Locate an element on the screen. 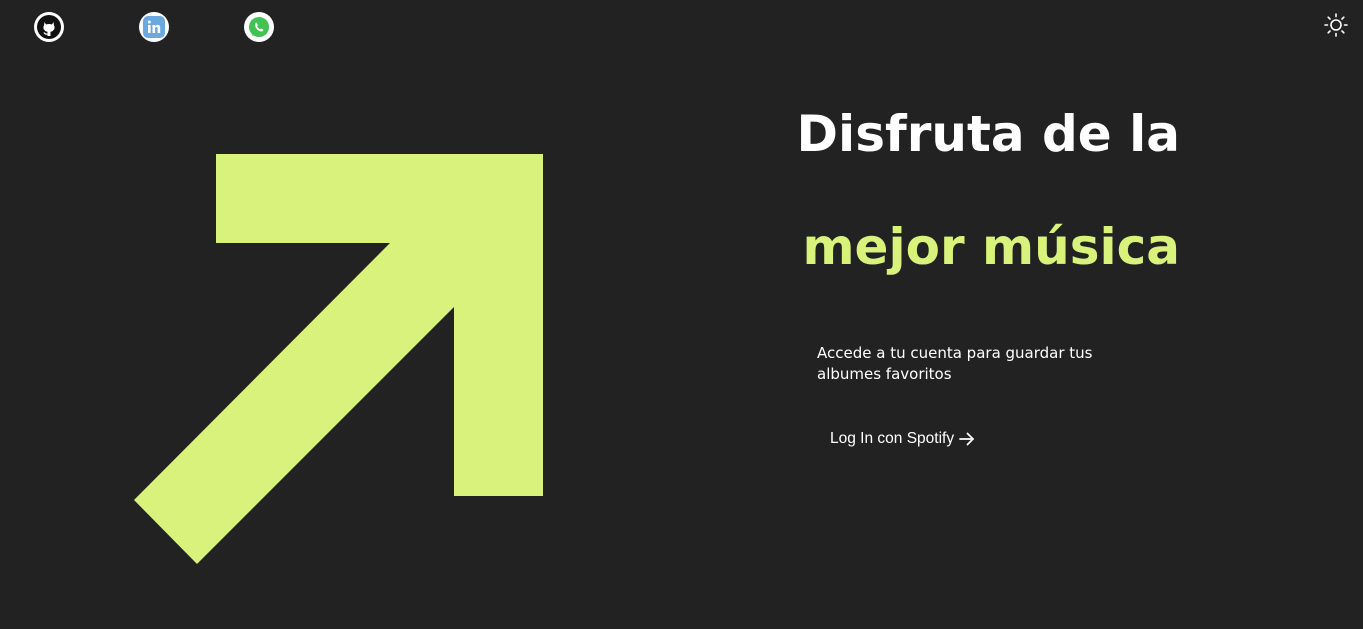 Image resolution: width=1363 pixels, height=629 pixels. linkedin-icon is located at coordinates (154, 27).